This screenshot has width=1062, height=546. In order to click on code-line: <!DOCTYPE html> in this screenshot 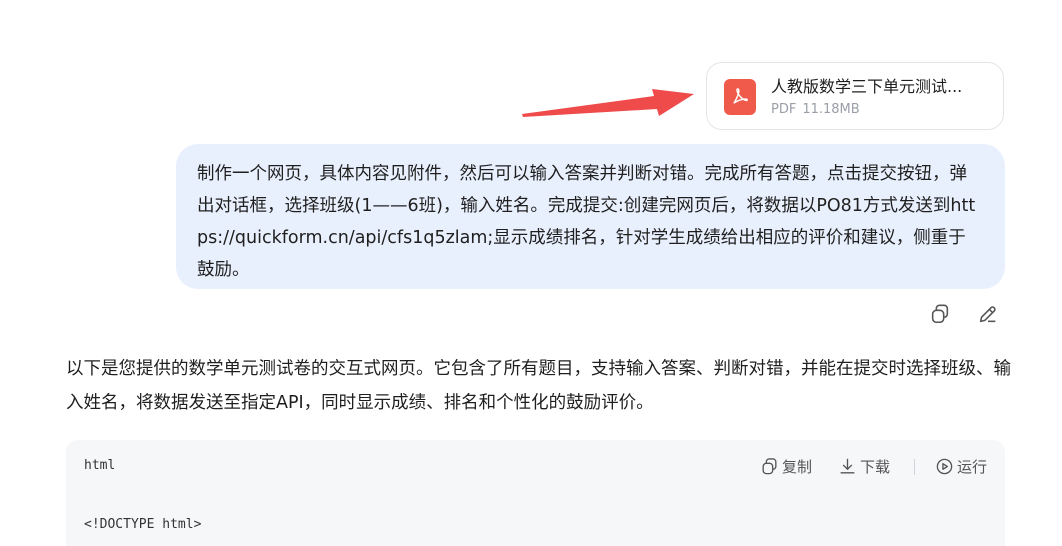, I will do `click(143, 524)`.